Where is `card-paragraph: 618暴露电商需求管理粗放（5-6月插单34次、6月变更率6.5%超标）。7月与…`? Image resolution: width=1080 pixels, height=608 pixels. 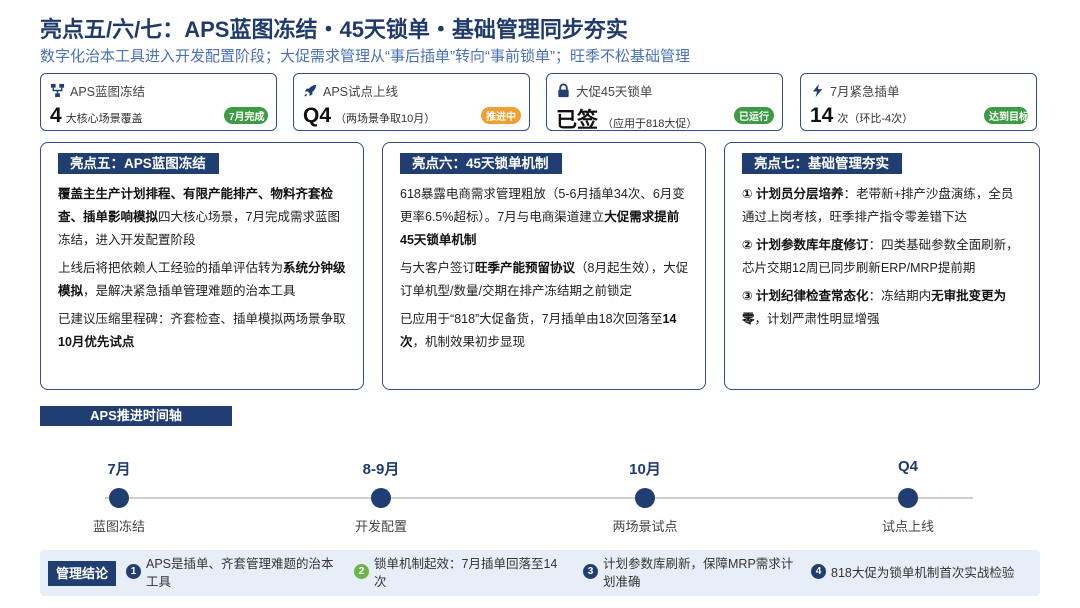
card-paragraph: 618暴露电商需求管理粗放（5-6月插单34次、6月变更率6.5%超标）。7月与… is located at coordinates (542, 217).